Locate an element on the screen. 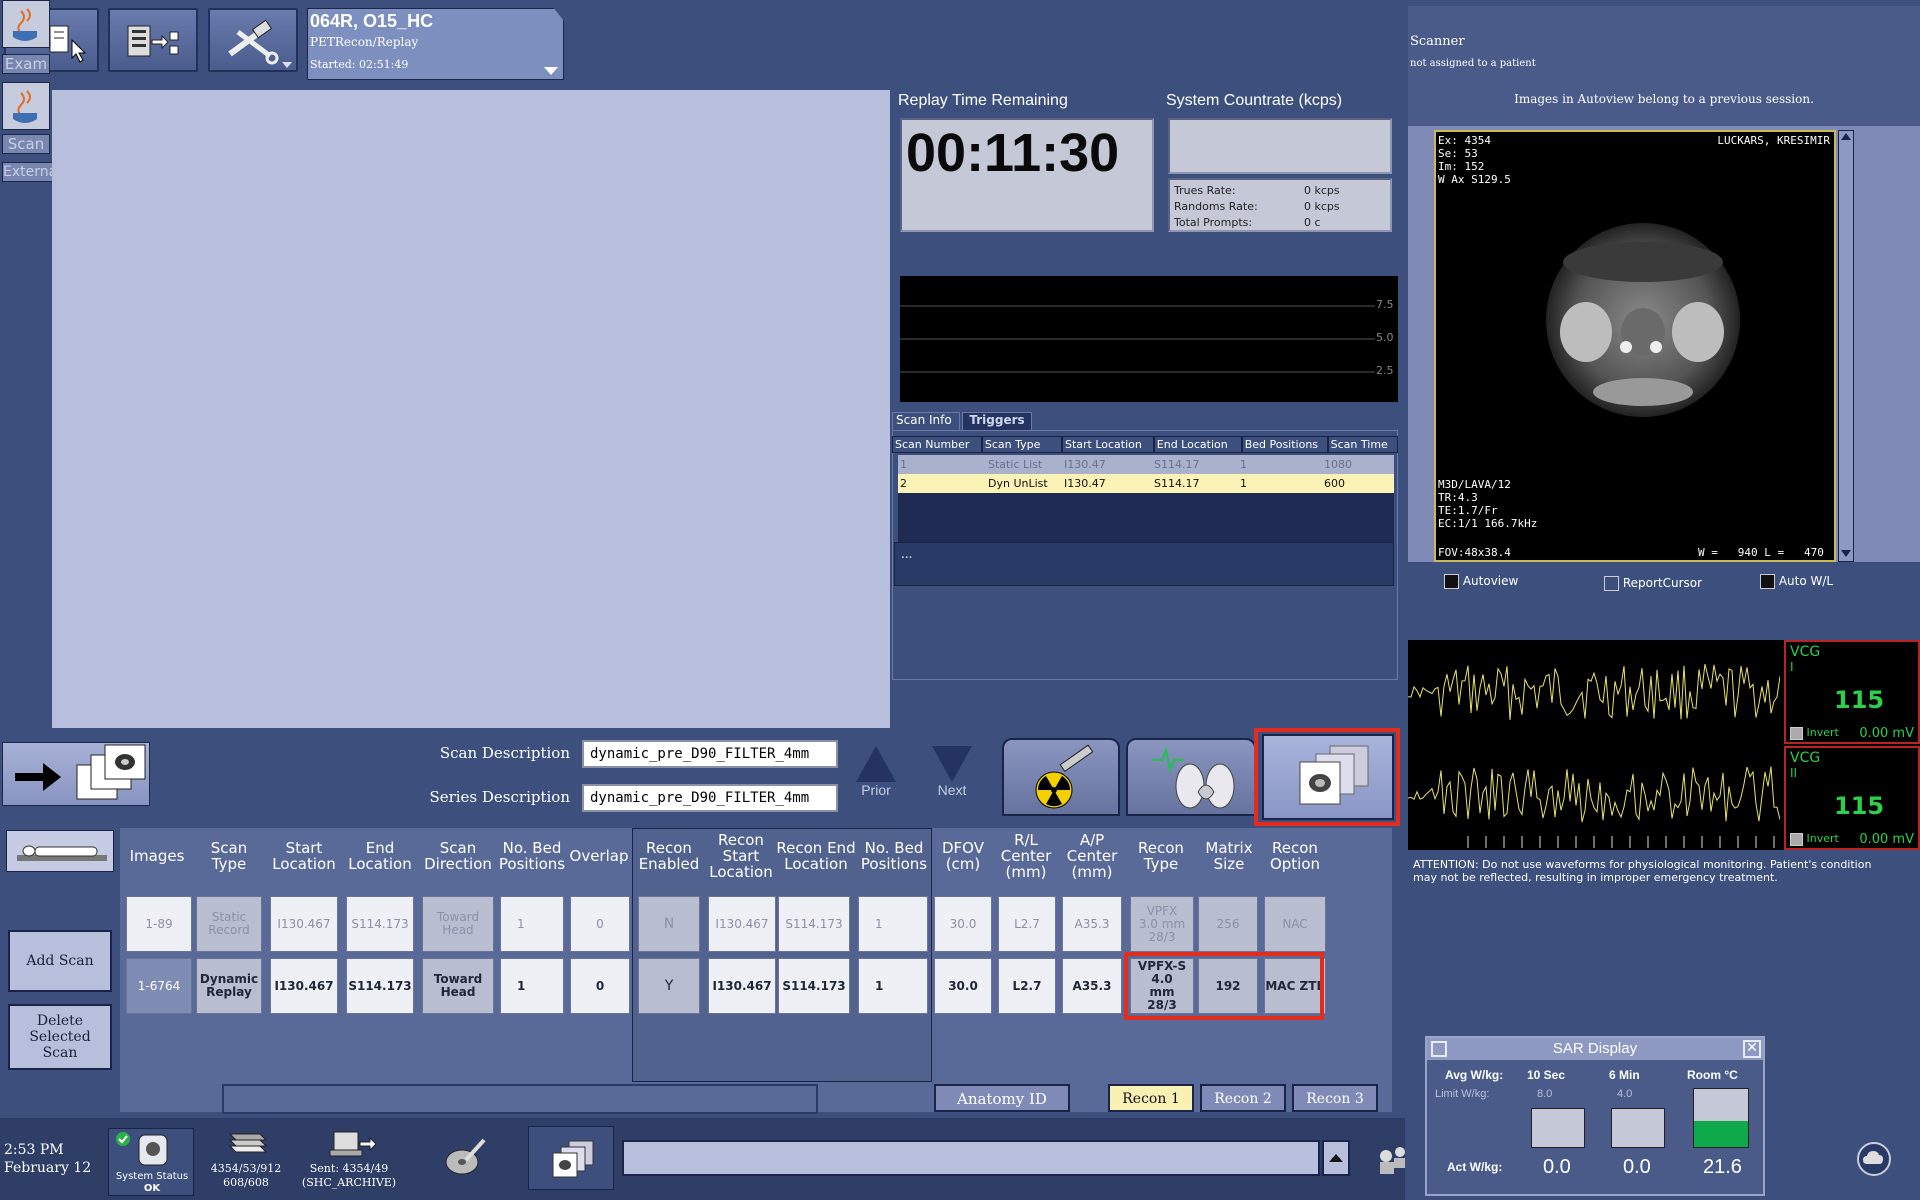 This screenshot has width=1920, height=1200. tab-radiopharm is located at coordinates (1061, 777).